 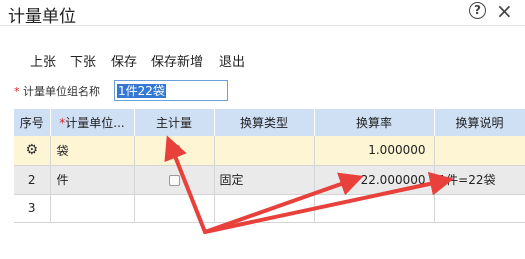 I want to click on col-desc: 换算说明, so click(x=479, y=122).